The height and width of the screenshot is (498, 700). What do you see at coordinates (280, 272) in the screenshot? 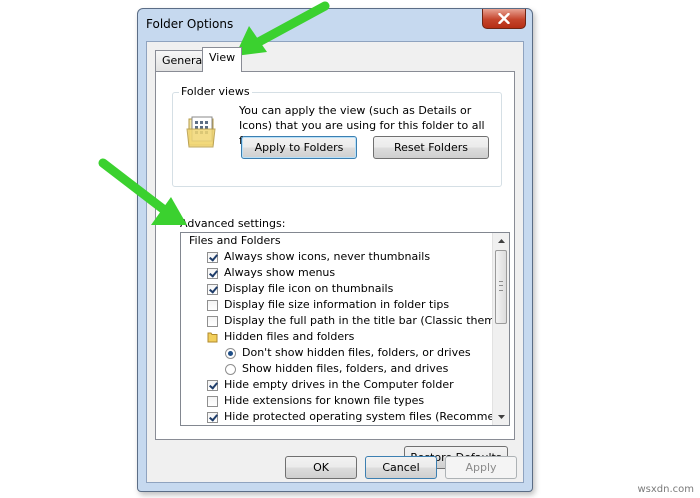
I see `setting-label: Always show menus` at bounding box center [280, 272].